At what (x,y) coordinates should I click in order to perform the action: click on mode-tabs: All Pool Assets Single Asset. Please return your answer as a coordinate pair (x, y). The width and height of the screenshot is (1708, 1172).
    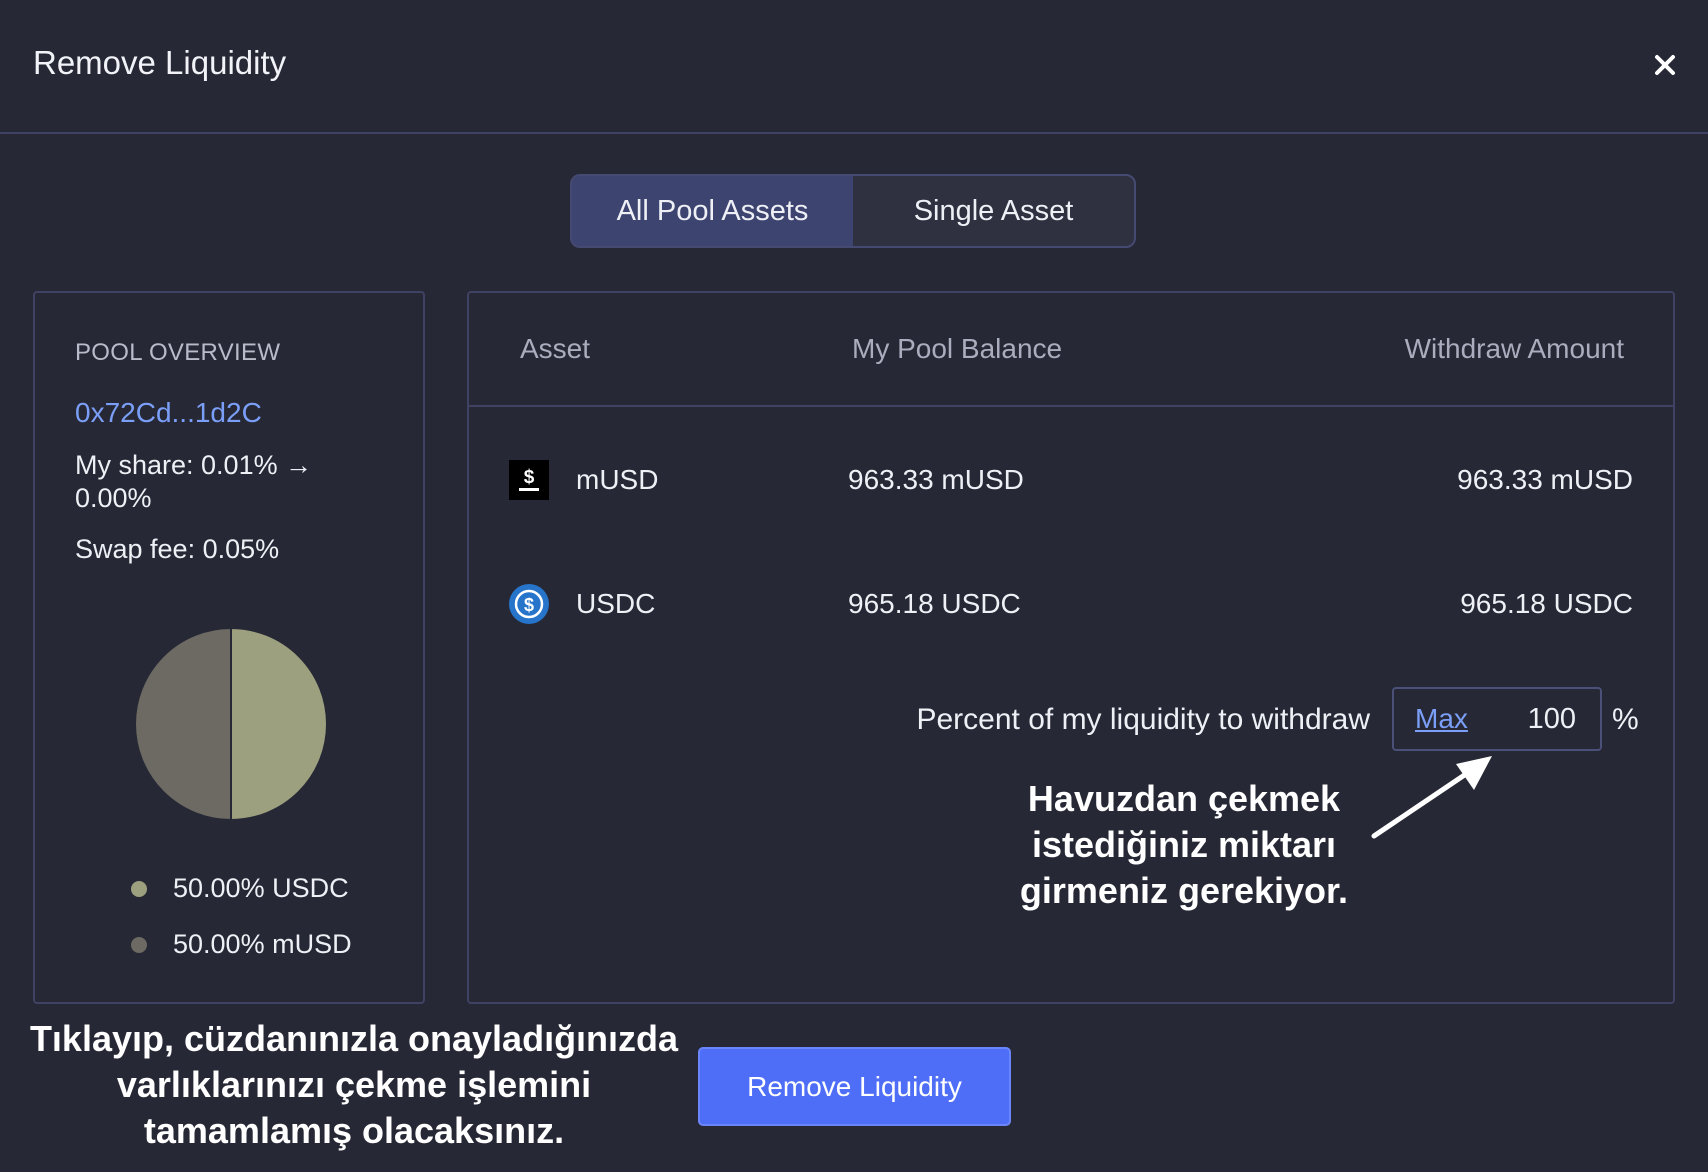
    Looking at the image, I should click on (853, 211).